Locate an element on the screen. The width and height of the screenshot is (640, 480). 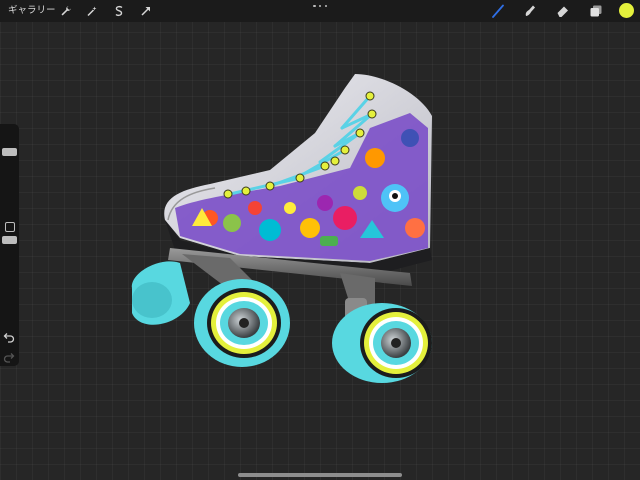
left-sidebar is located at coordinates (9, 245).